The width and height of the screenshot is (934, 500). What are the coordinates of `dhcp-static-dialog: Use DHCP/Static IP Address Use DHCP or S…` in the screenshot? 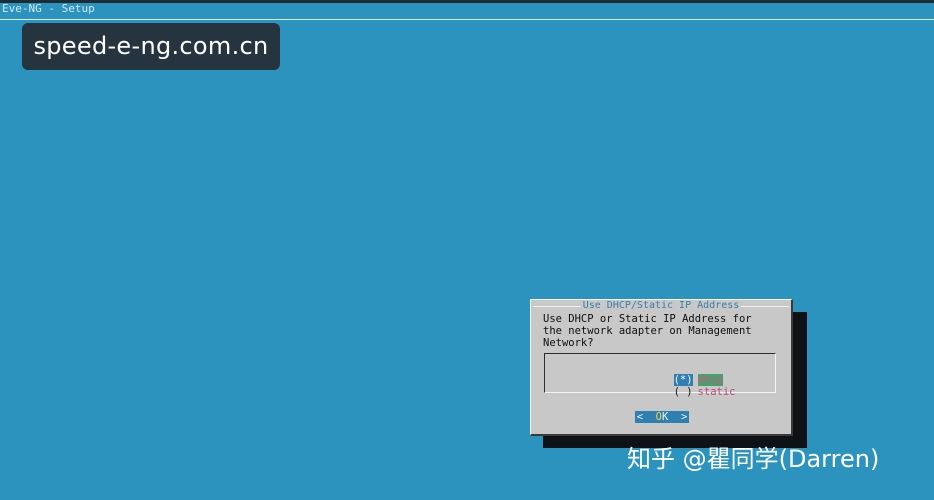 It's located at (661, 367).